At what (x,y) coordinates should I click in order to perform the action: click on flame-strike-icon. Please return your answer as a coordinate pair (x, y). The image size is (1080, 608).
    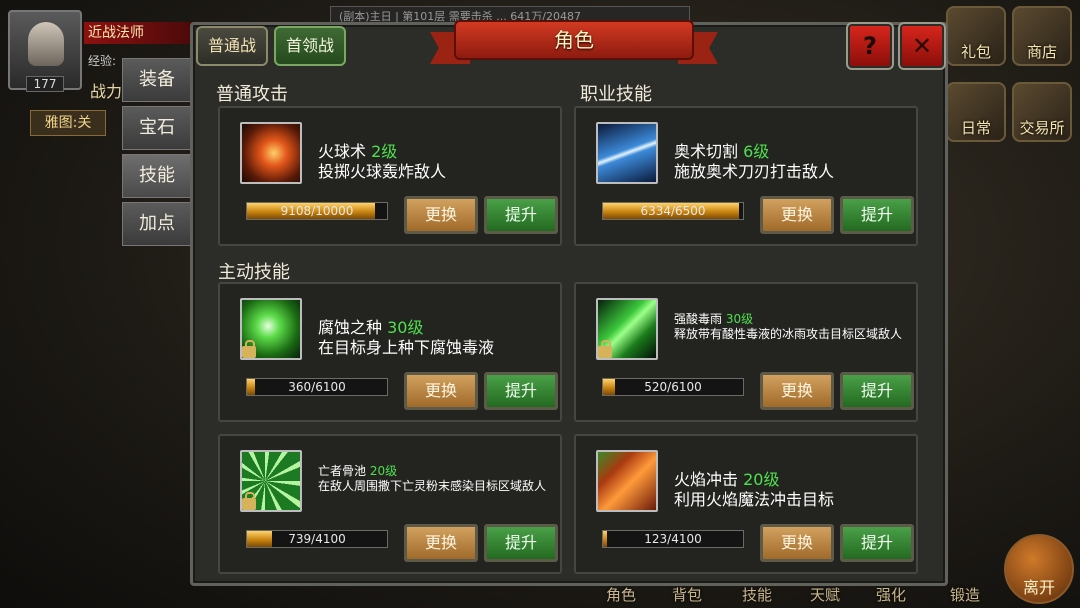
    Looking at the image, I should click on (627, 481).